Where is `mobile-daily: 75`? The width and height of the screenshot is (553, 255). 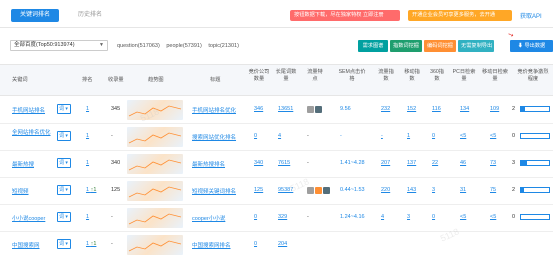 mobile-daily: 75 is located at coordinates (493, 190).